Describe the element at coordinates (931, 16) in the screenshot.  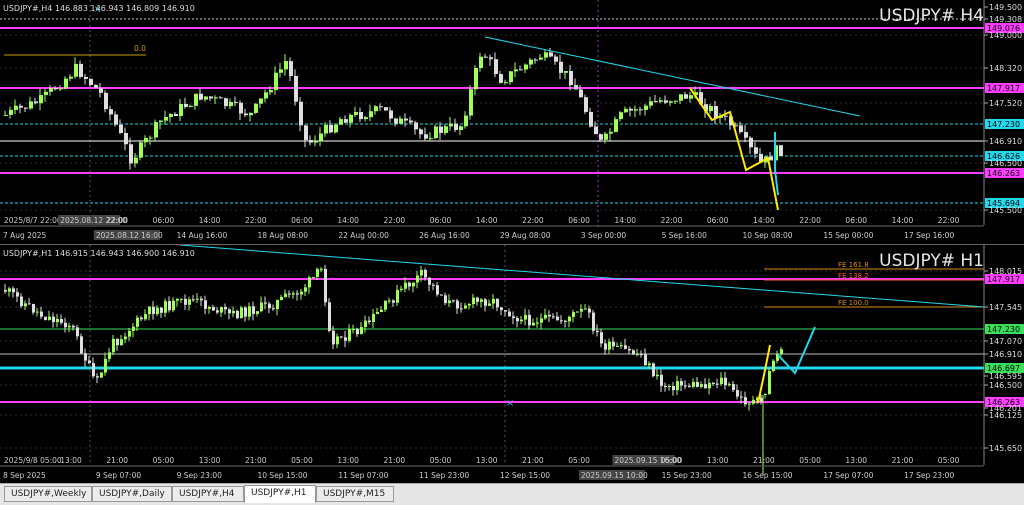
I see `h4-watermark: USDJPY# H4` at that location.